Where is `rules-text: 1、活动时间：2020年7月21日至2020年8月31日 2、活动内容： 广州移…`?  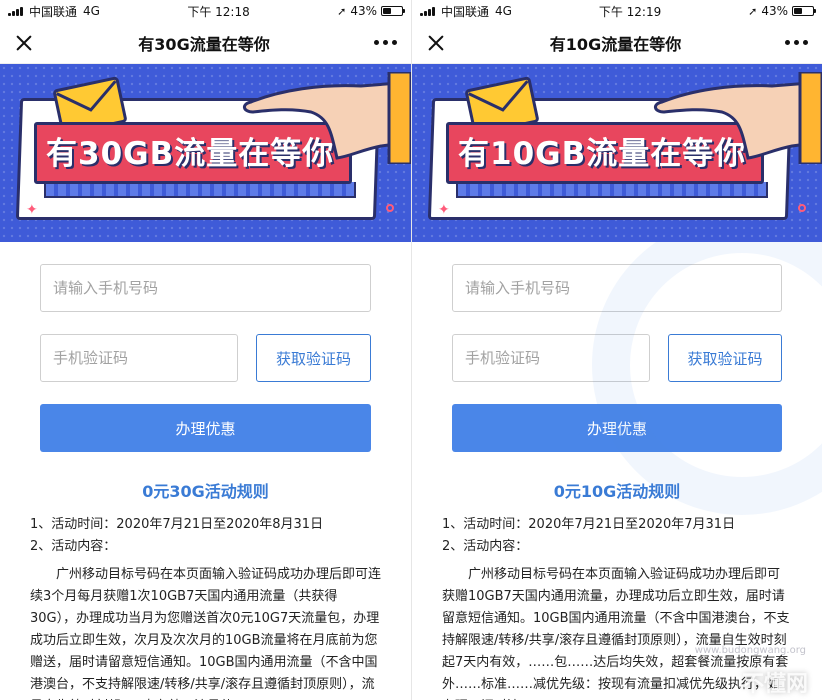 rules-text: 1、活动时间：2020年7月21日至2020年8月31日 2、活动内容： 广州移… is located at coordinates (205, 601).